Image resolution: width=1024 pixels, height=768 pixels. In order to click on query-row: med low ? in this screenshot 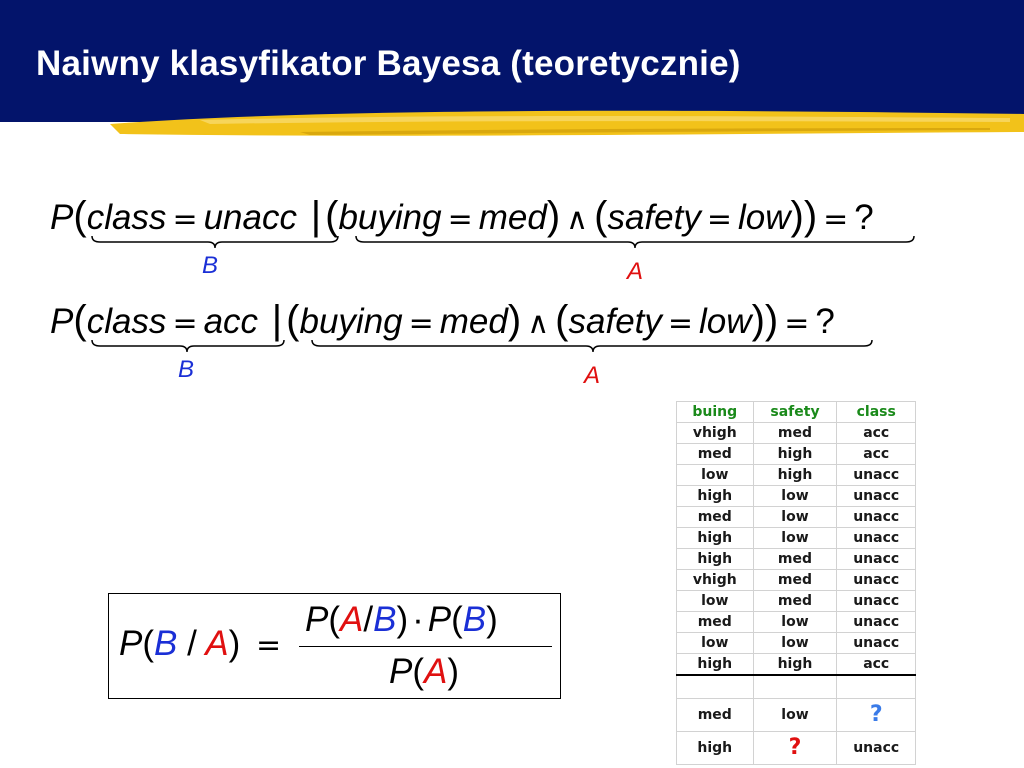, I will do `click(796, 715)`.